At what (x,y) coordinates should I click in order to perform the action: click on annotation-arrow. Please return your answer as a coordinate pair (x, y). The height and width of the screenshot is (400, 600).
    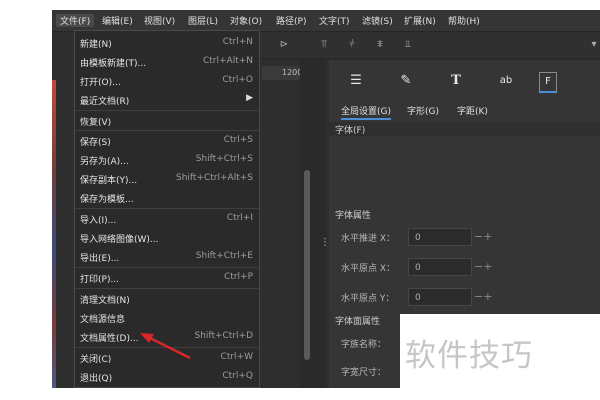
    Looking at the image, I should click on (165, 346).